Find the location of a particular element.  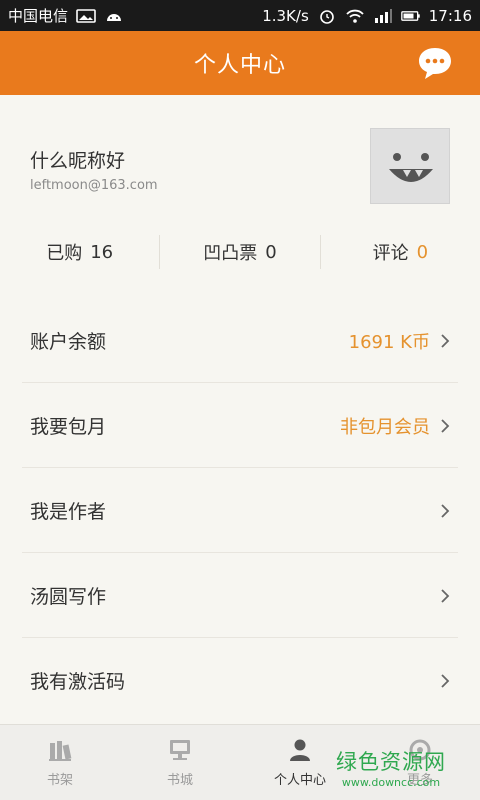

menu-item-label: 我是作者 is located at coordinates (68, 512).